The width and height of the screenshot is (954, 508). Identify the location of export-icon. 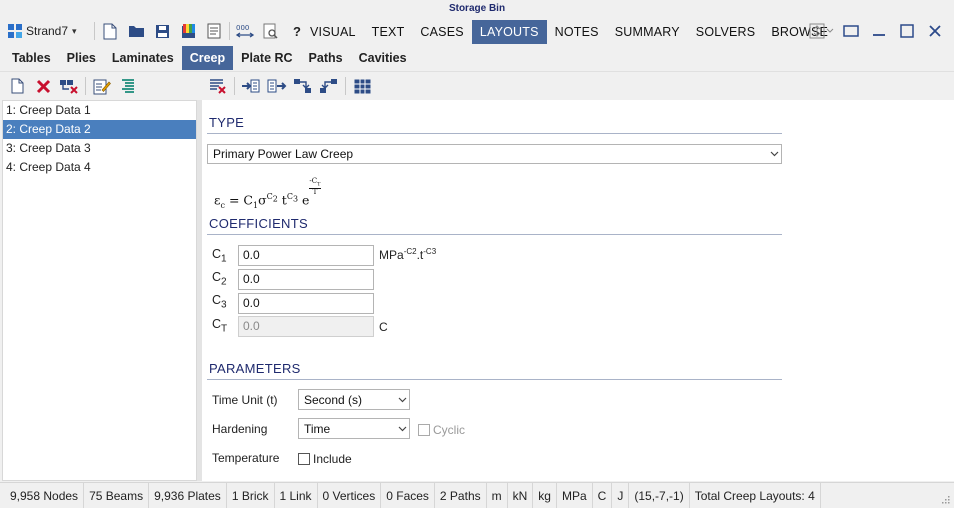
(277, 86).